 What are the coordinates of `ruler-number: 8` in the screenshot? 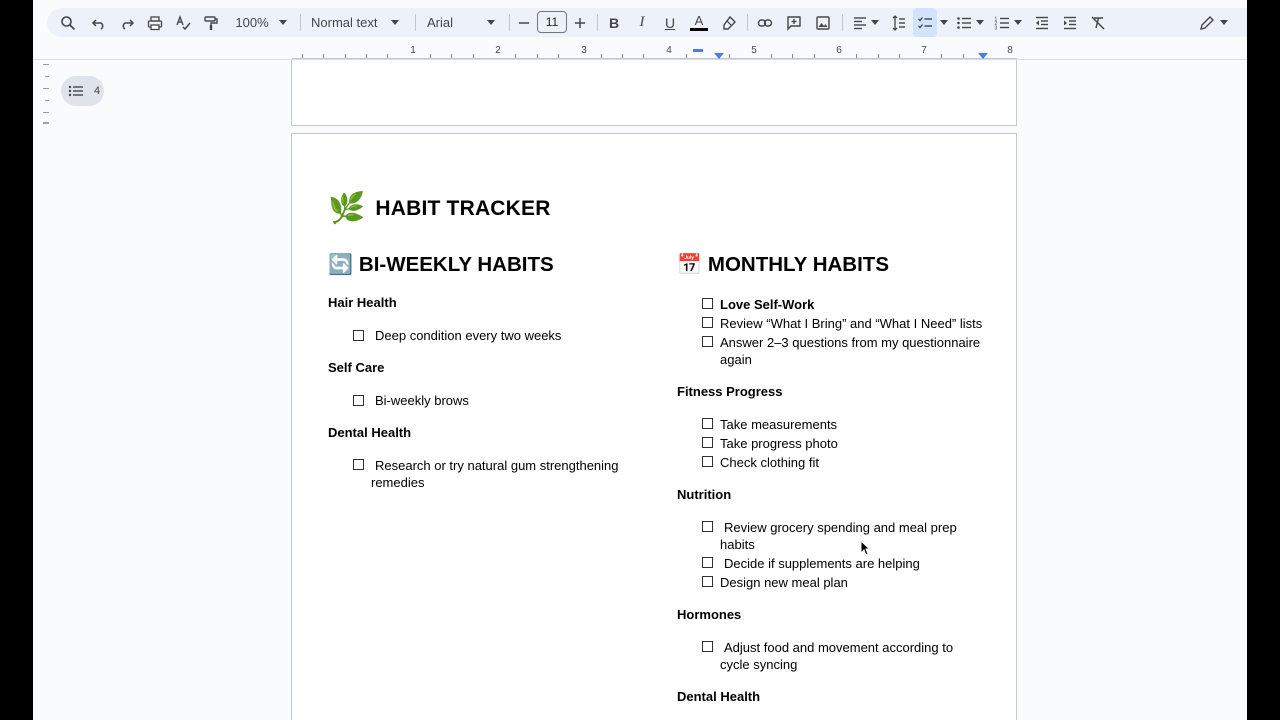 It's located at (1010, 50).